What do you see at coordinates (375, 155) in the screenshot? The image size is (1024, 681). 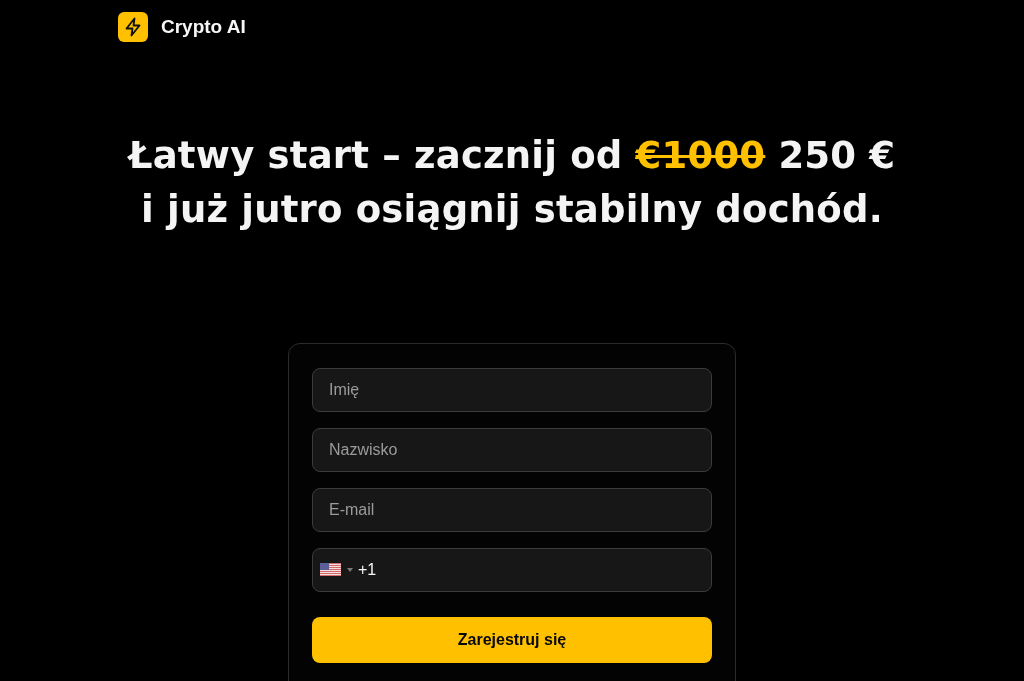 I see `headline-text: Łatwy start – zacznij od` at bounding box center [375, 155].